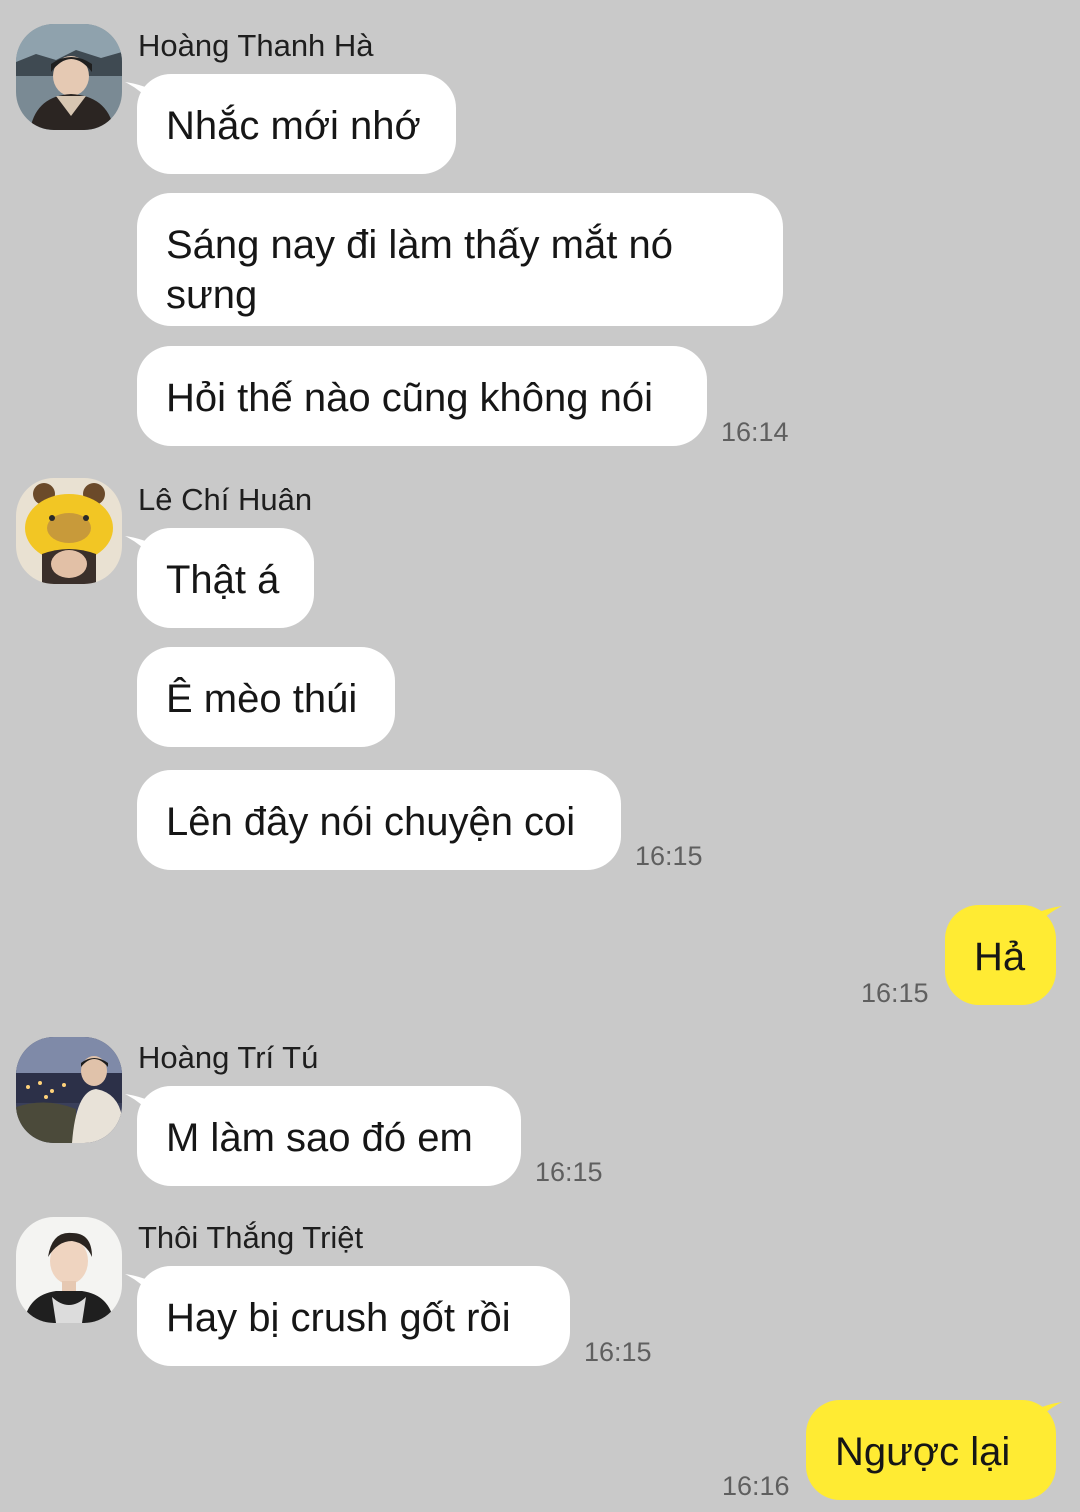  I want to click on message-timestamp: 16:14, so click(755, 432).